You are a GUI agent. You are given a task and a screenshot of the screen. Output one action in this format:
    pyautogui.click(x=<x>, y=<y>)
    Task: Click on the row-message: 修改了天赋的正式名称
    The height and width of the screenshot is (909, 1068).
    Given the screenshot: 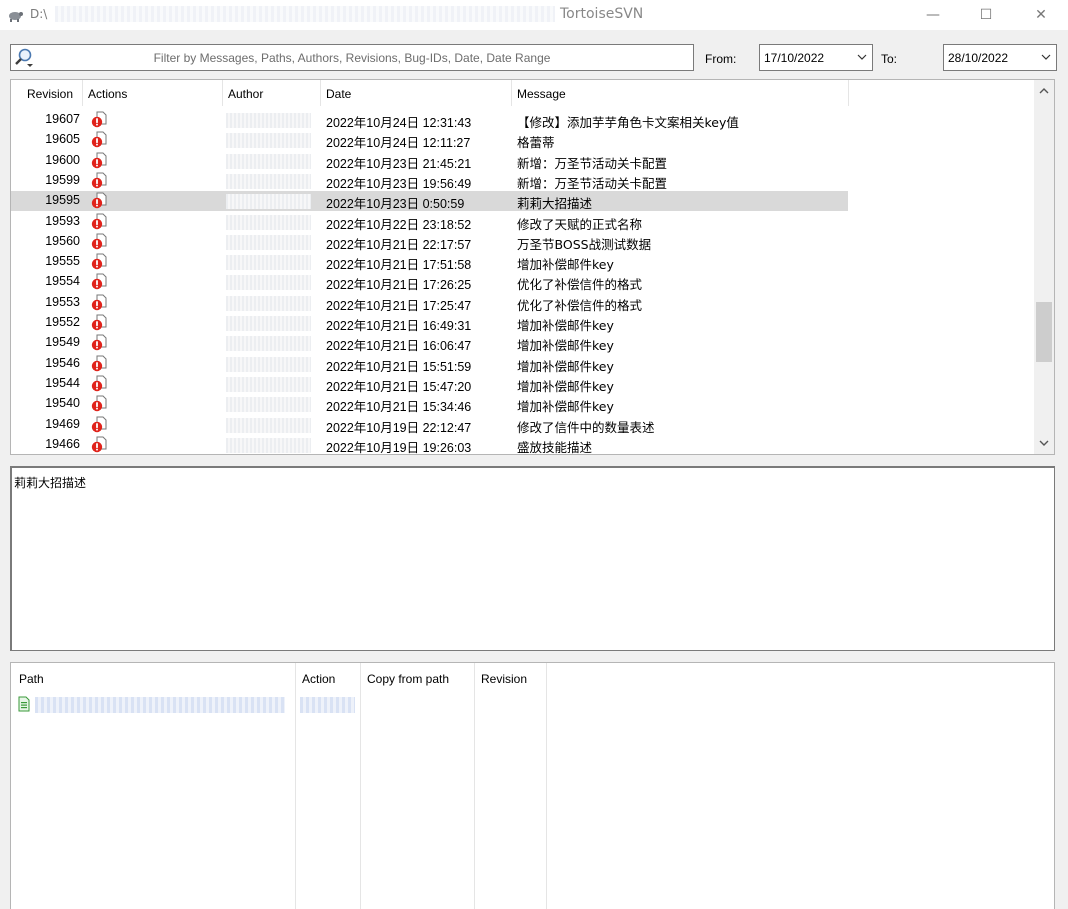 What is the action you would take?
    pyautogui.click(x=580, y=224)
    